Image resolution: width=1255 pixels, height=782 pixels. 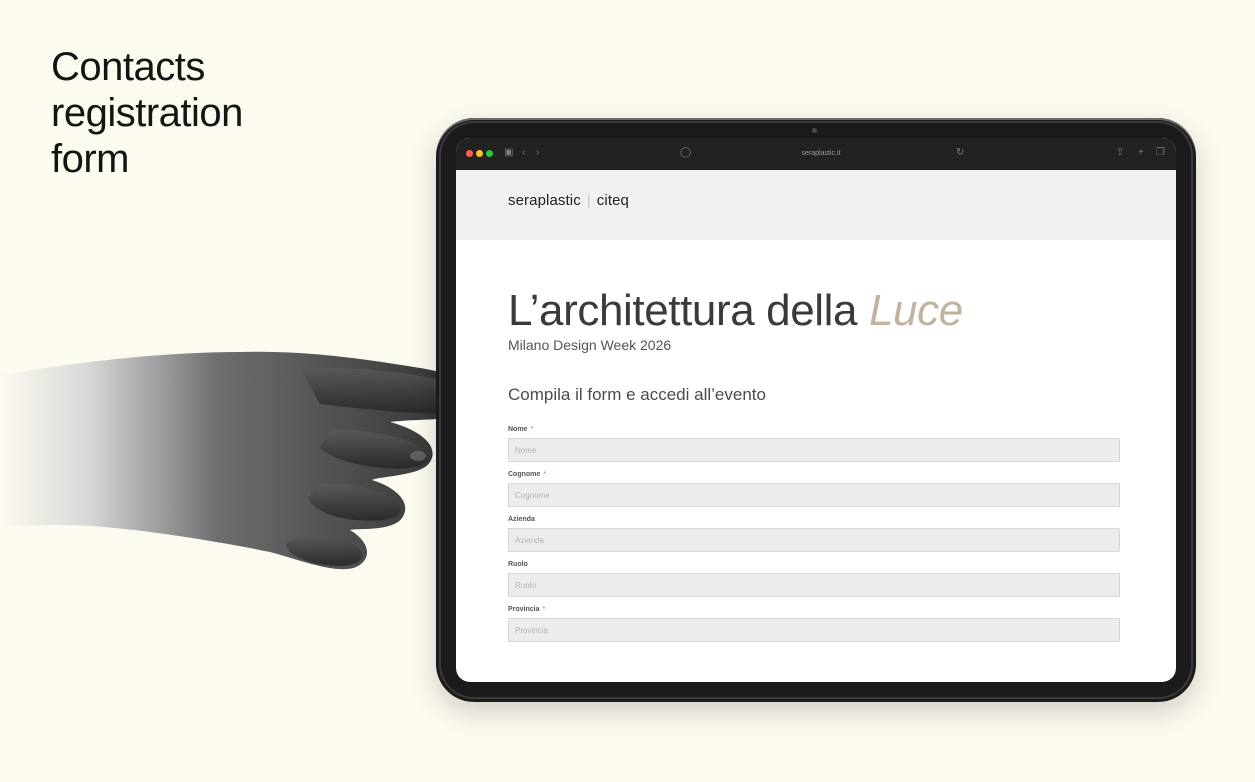 I want to click on brand-secondary: citeq, so click(x=612, y=200).